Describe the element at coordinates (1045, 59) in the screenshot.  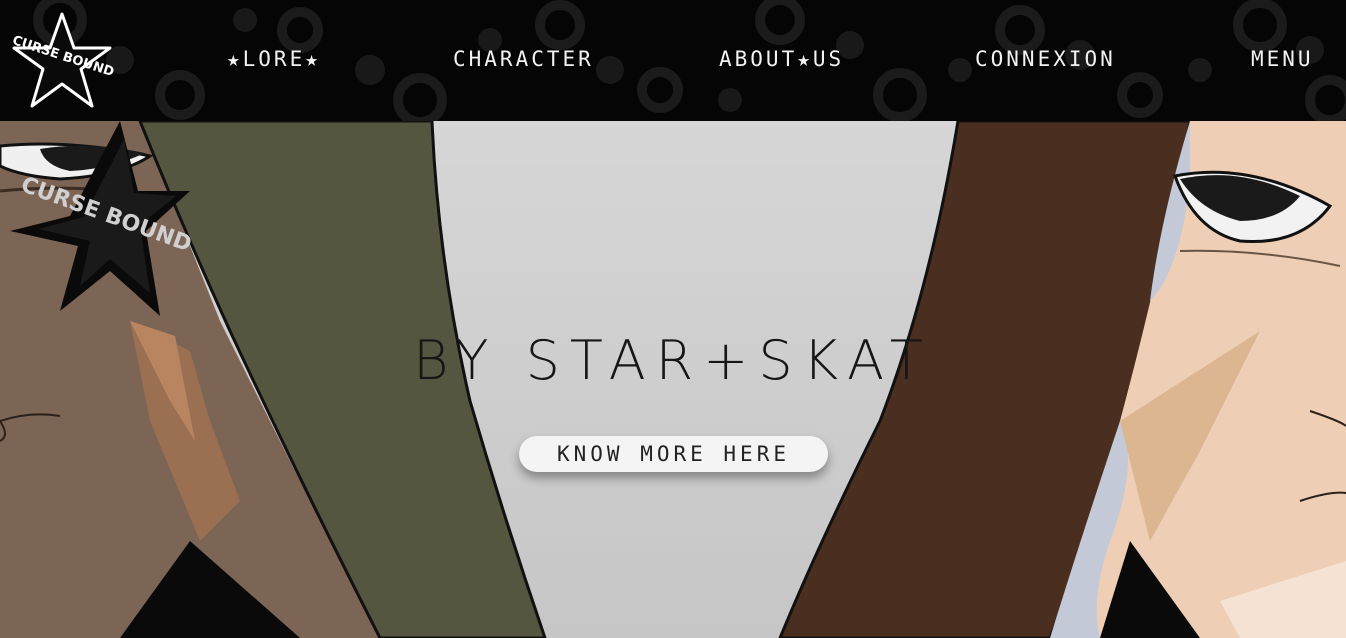
I see `nav-link-connexion: CONNEXION` at that location.